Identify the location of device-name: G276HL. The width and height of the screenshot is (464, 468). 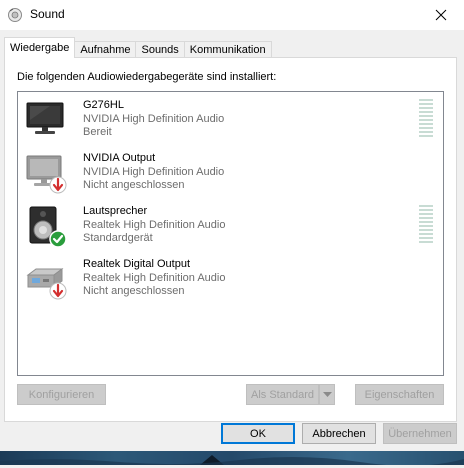
(103, 105).